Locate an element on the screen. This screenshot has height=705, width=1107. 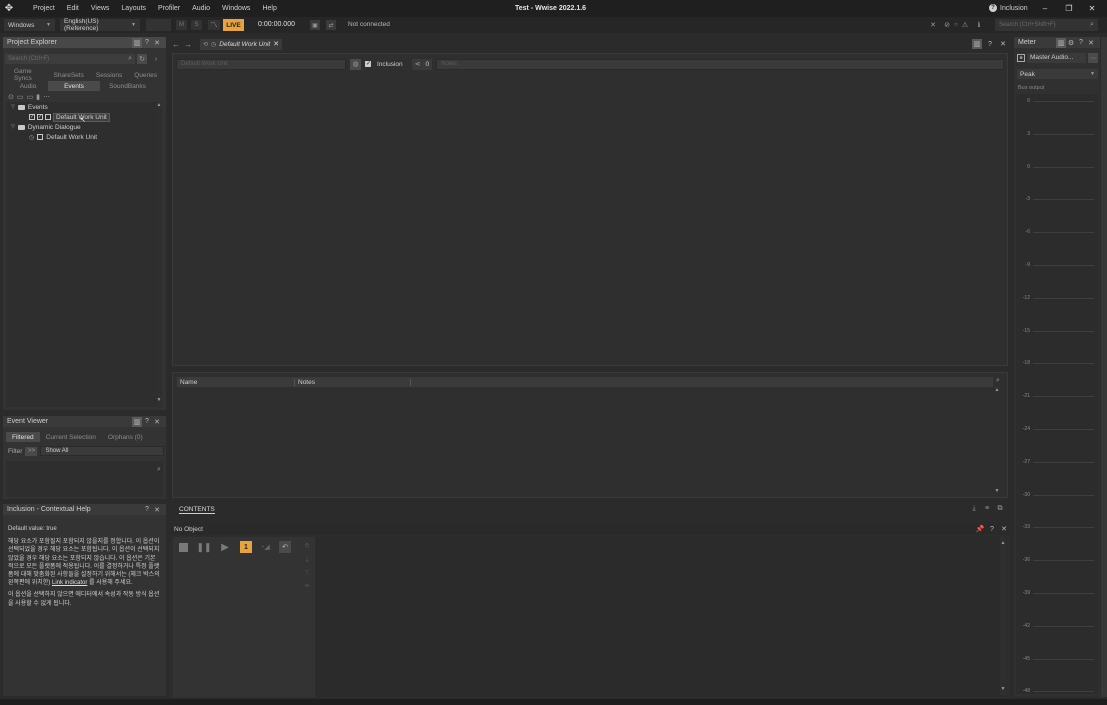
settings-icon: ⚙ is located at coordinates (1071, 43).